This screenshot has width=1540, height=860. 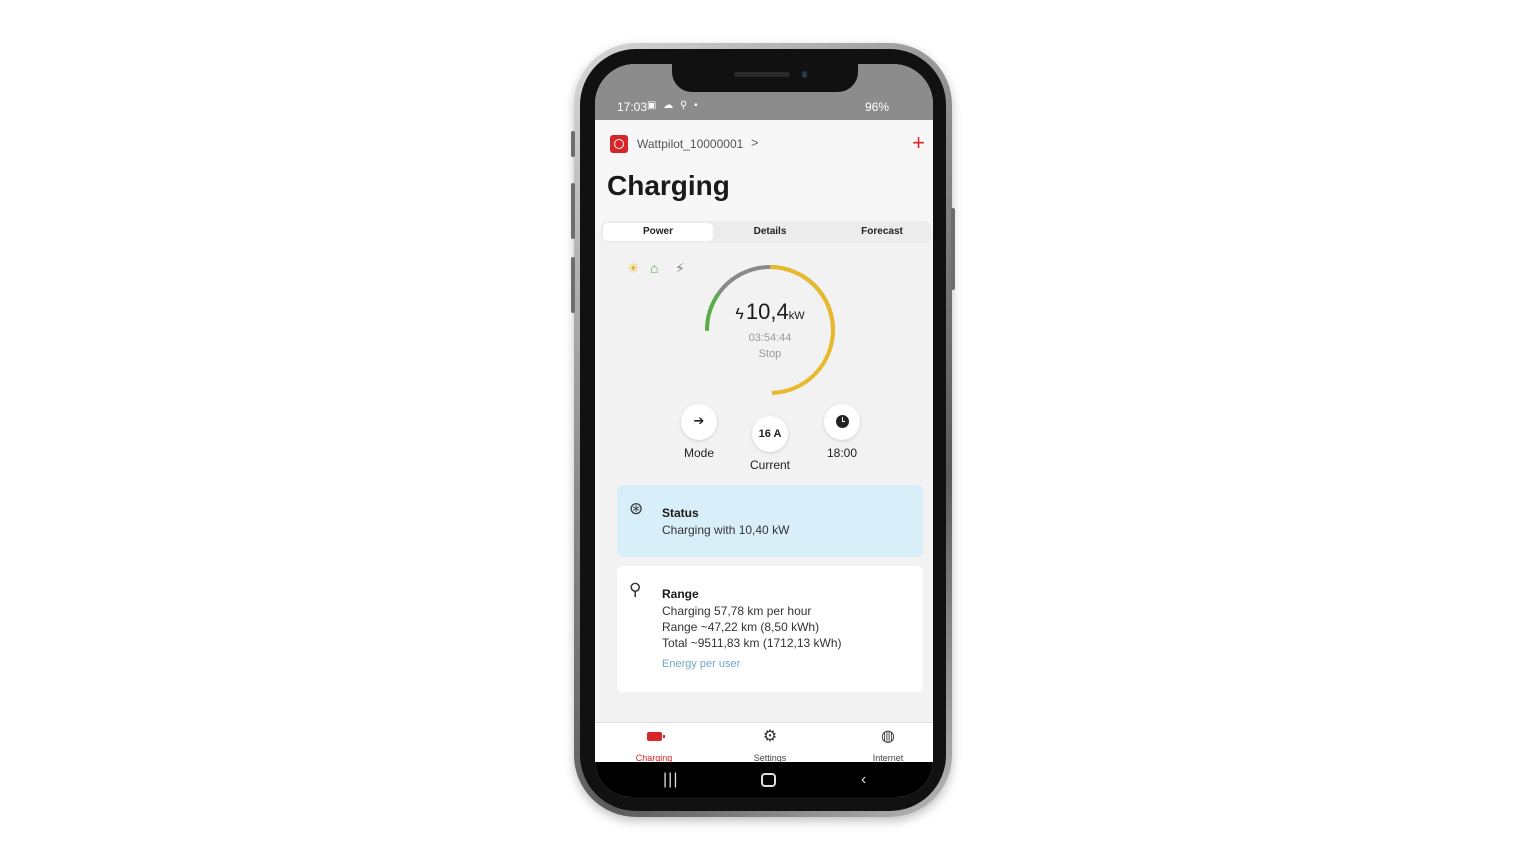 I want to click on mode-button: ➔, so click(x=699, y=422).